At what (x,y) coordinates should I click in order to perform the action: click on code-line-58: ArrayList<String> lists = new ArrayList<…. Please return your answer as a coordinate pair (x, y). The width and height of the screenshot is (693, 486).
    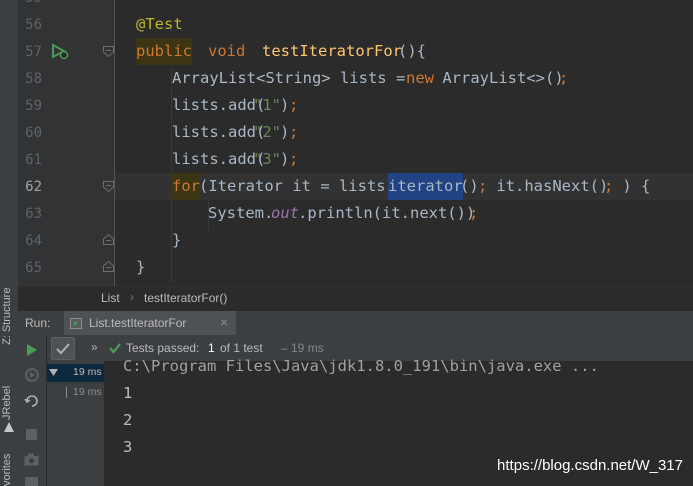
    Looking at the image, I should click on (404, 78).